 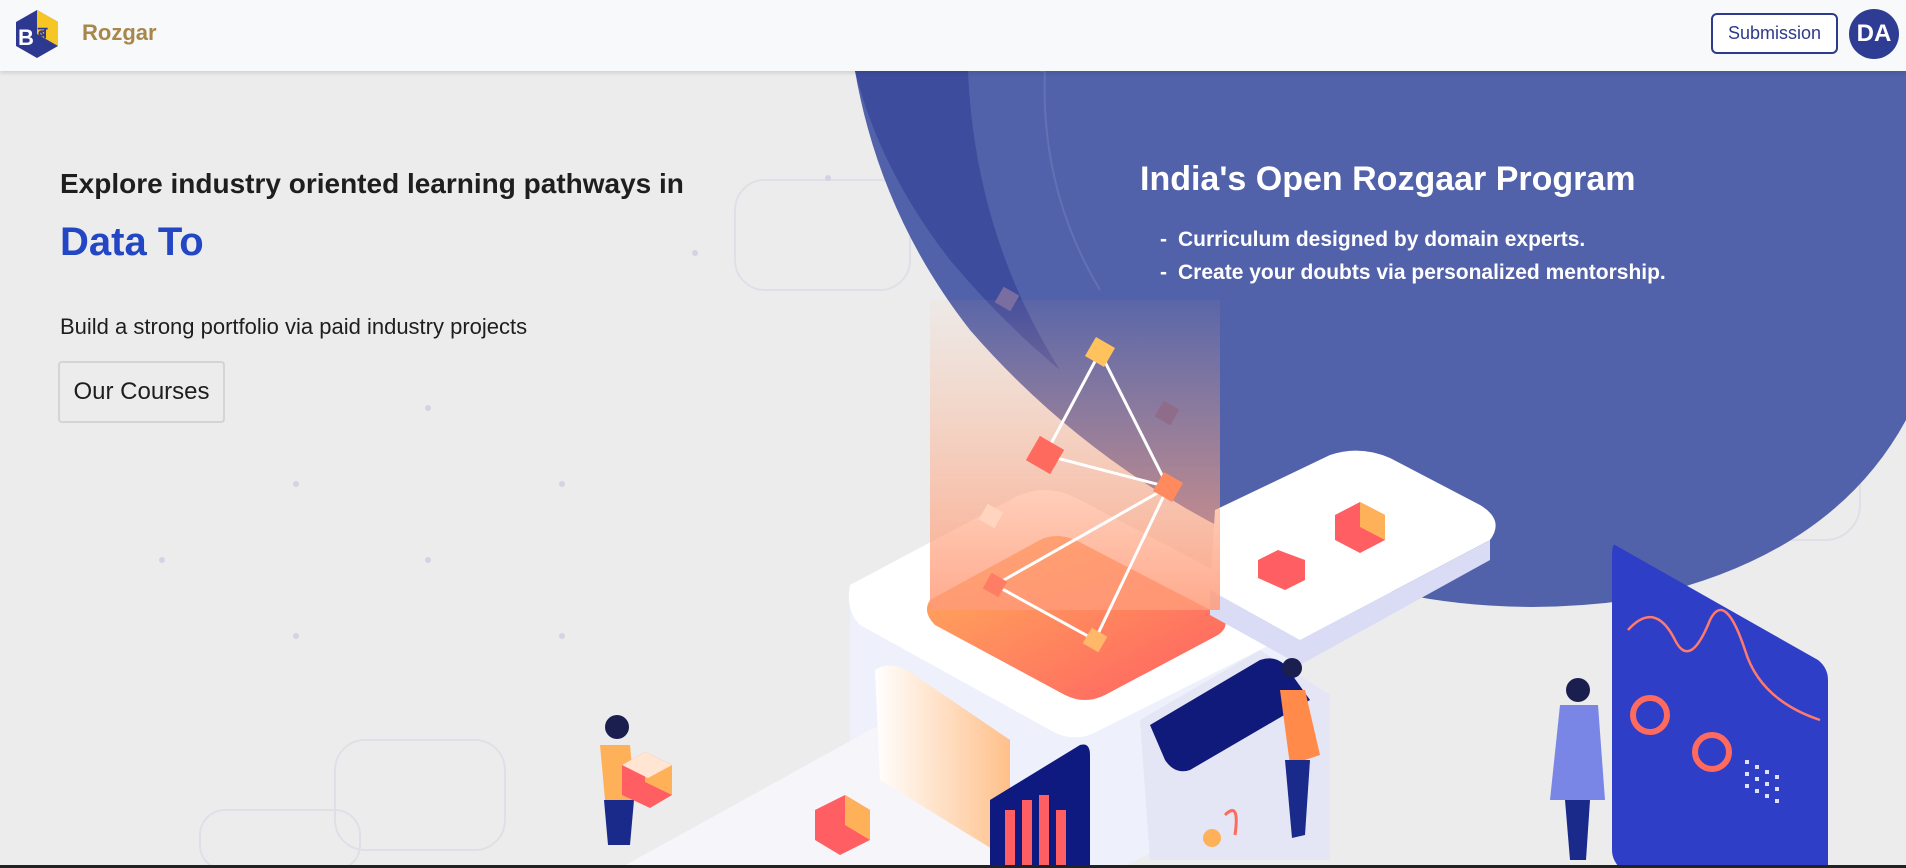 I want to click on svg-text: ब, so click(x=42, y=32).